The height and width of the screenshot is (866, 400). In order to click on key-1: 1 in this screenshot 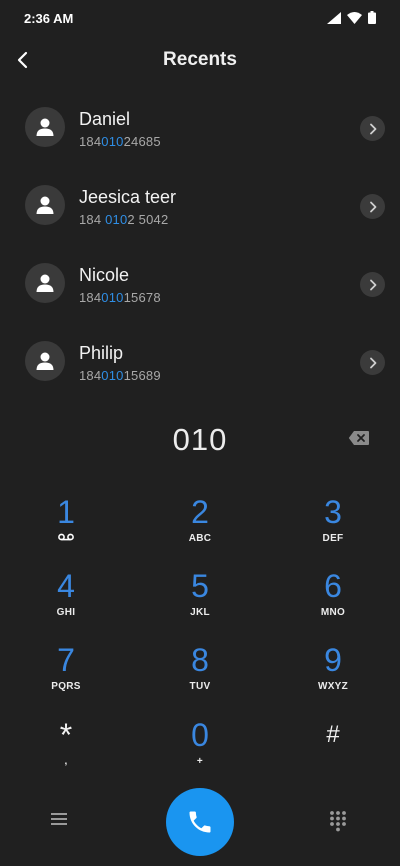, I will do `click(66, 527)`.